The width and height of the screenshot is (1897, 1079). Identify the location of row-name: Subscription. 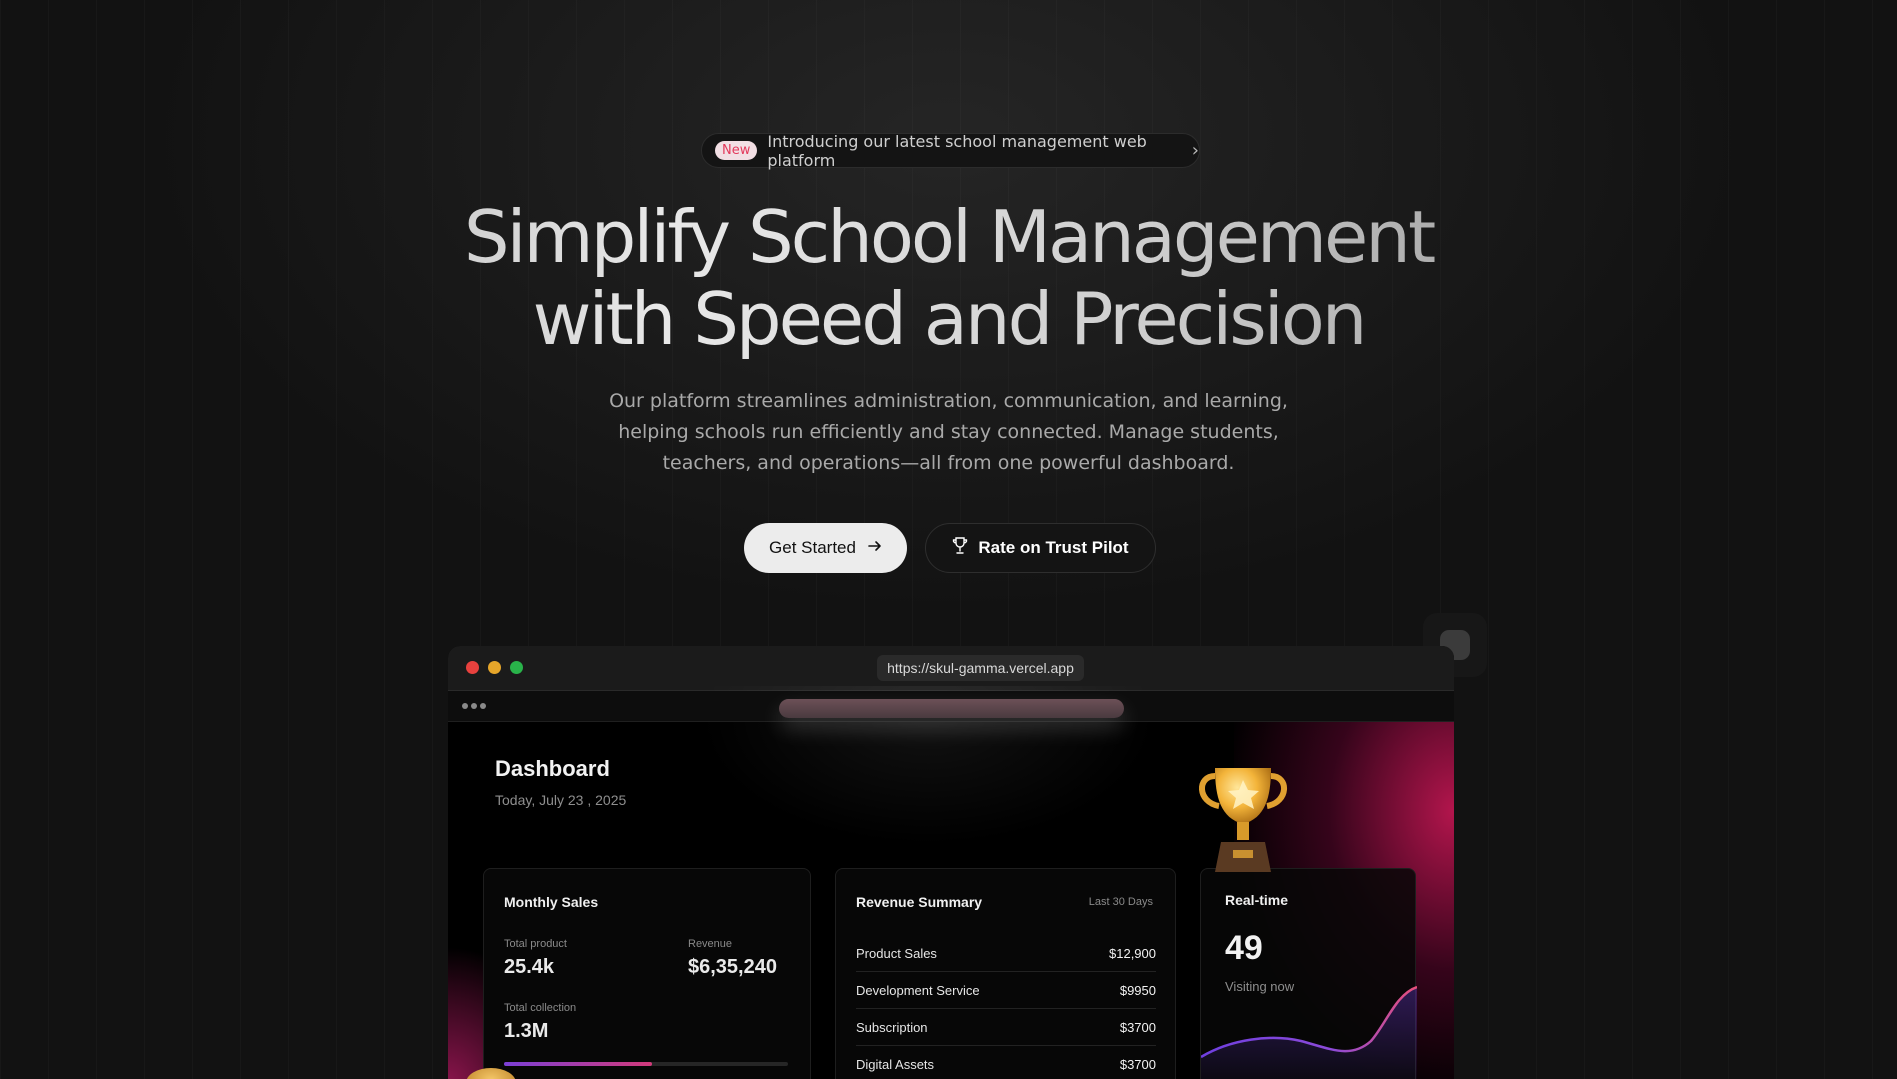
(892, 1027).